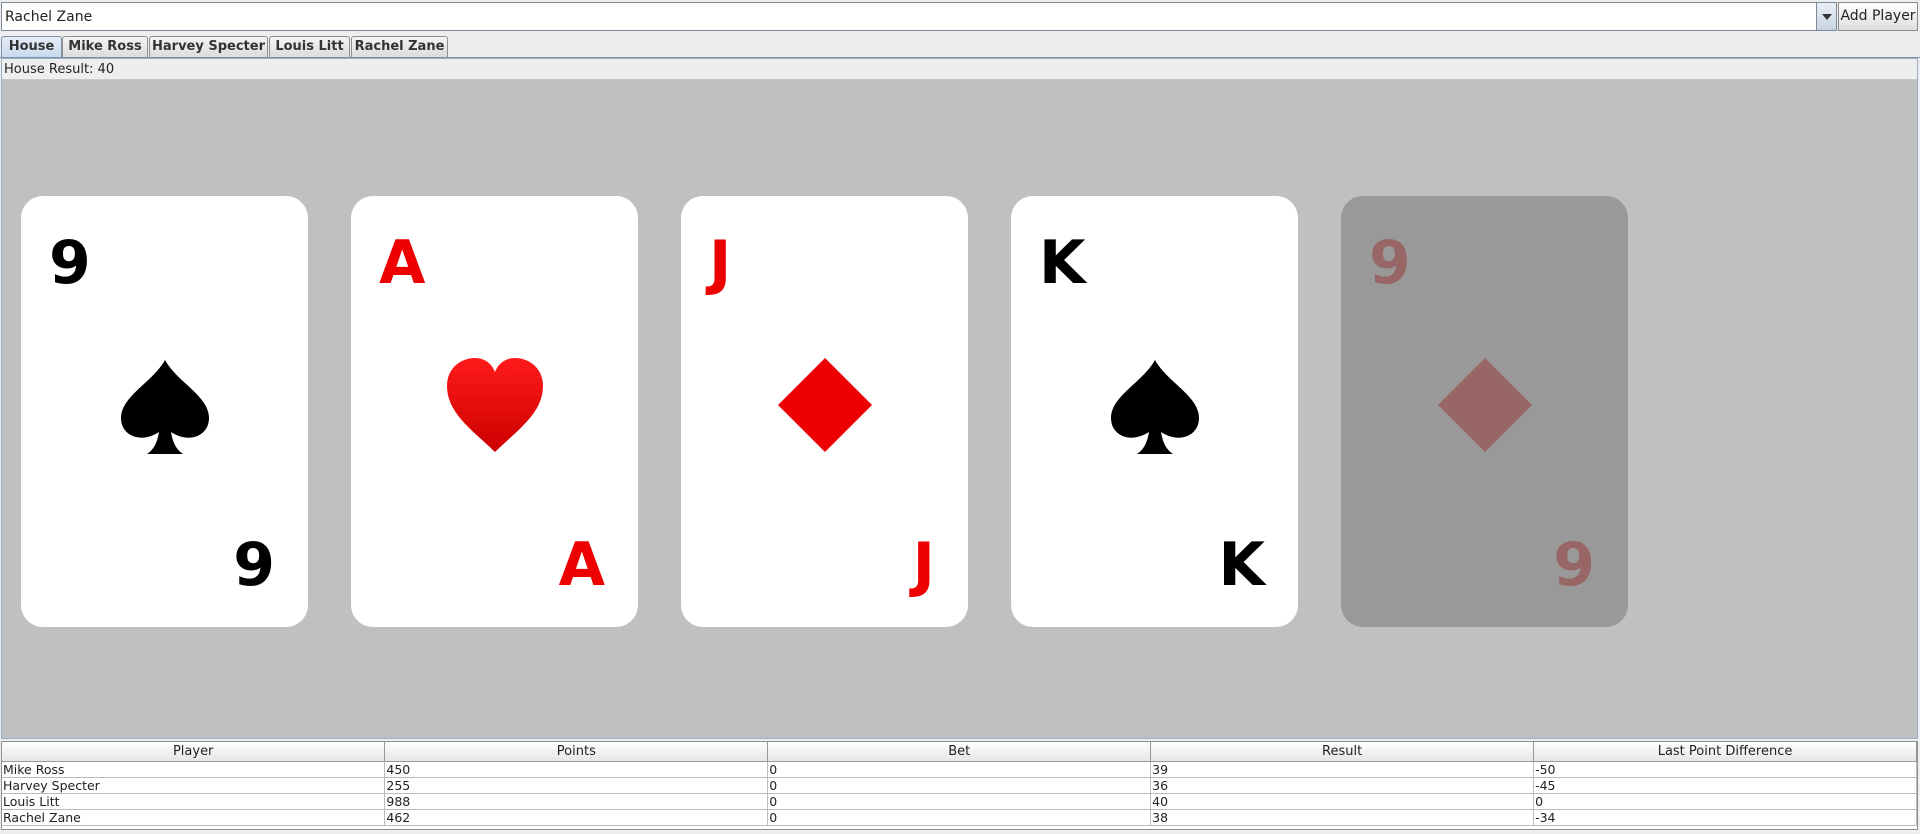 The width and height of the screenshot is (1920, 834). What do you see at coordinates (1342, 769) in the screenshot?
I see `cell-result: 39` at bounding box center [1342, 769].